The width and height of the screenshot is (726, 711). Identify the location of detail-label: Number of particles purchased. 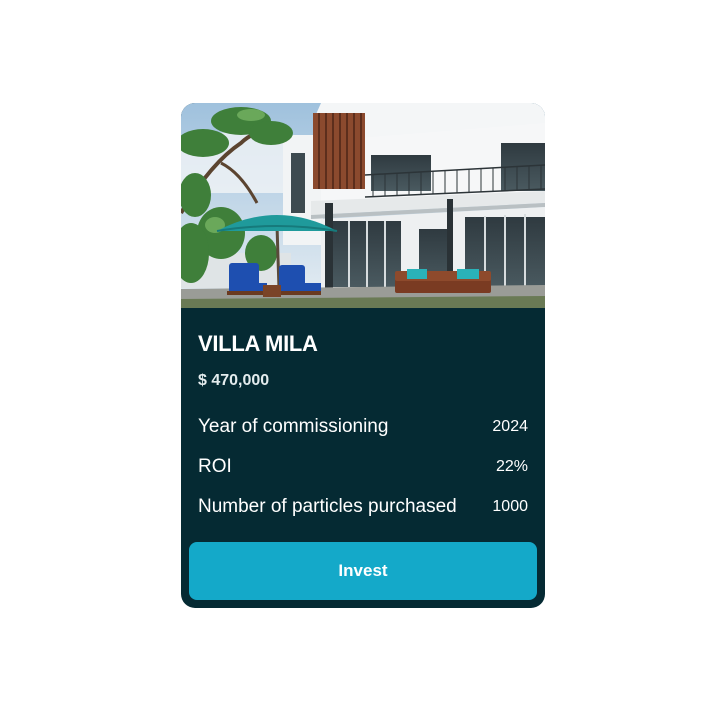
(327, 506).